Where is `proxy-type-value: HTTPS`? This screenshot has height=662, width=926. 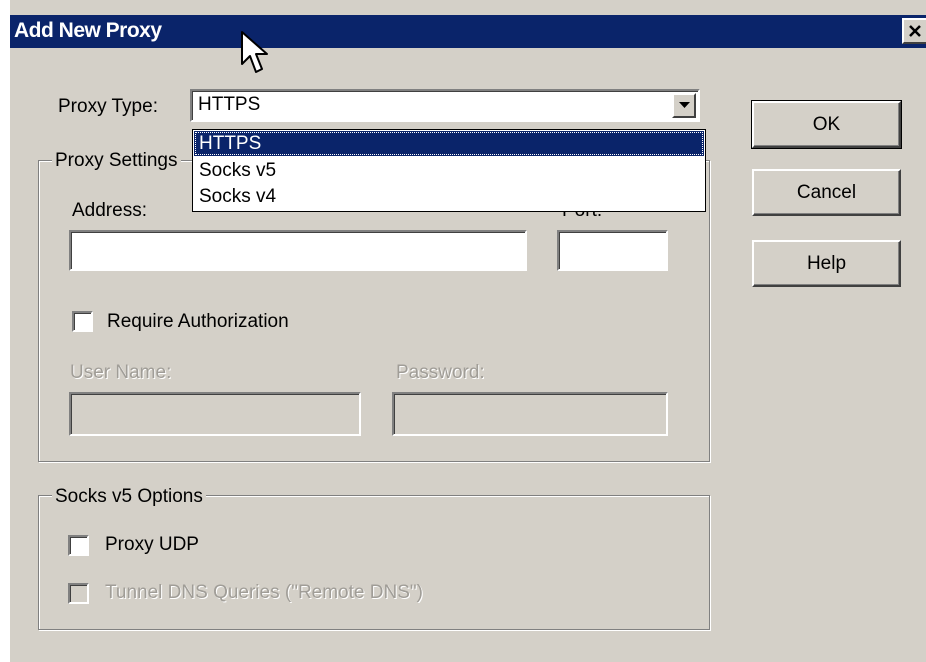
proxy-type-value: HTTPS is located at coordinates (229, 104).